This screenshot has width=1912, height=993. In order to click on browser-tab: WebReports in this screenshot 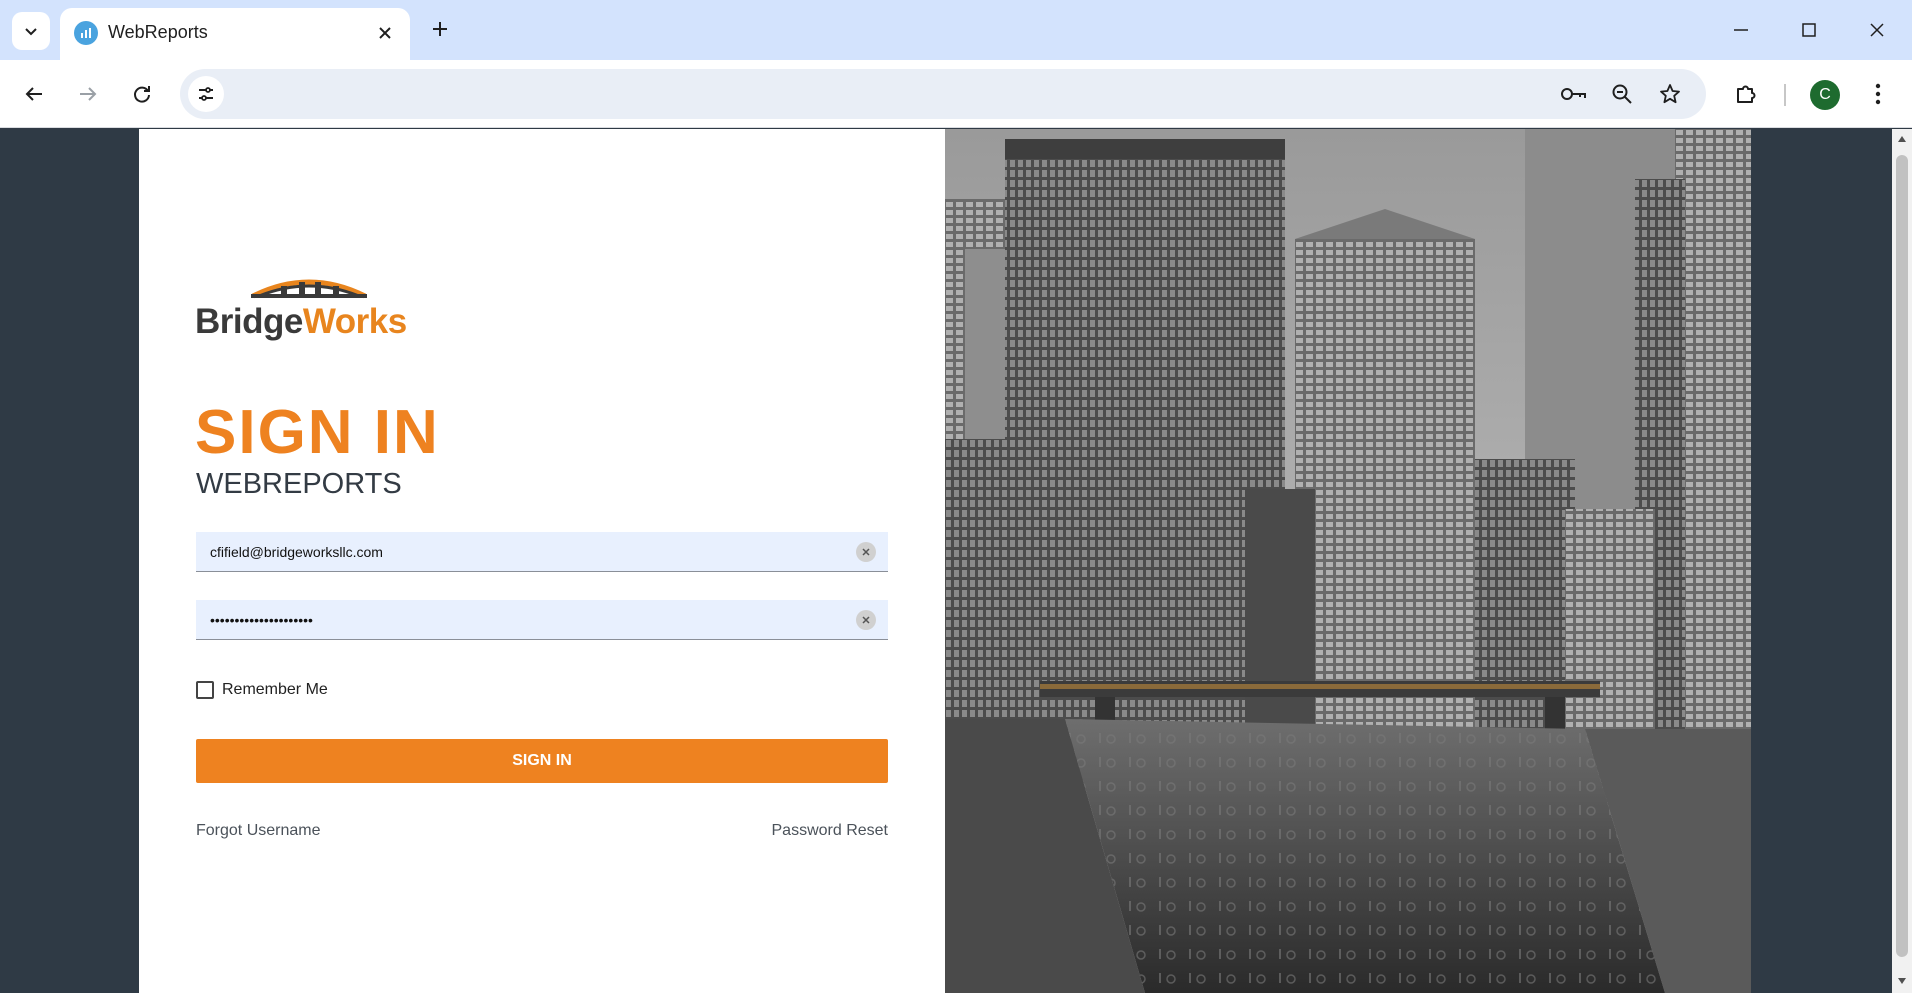, I will do `click(235, 34)`.